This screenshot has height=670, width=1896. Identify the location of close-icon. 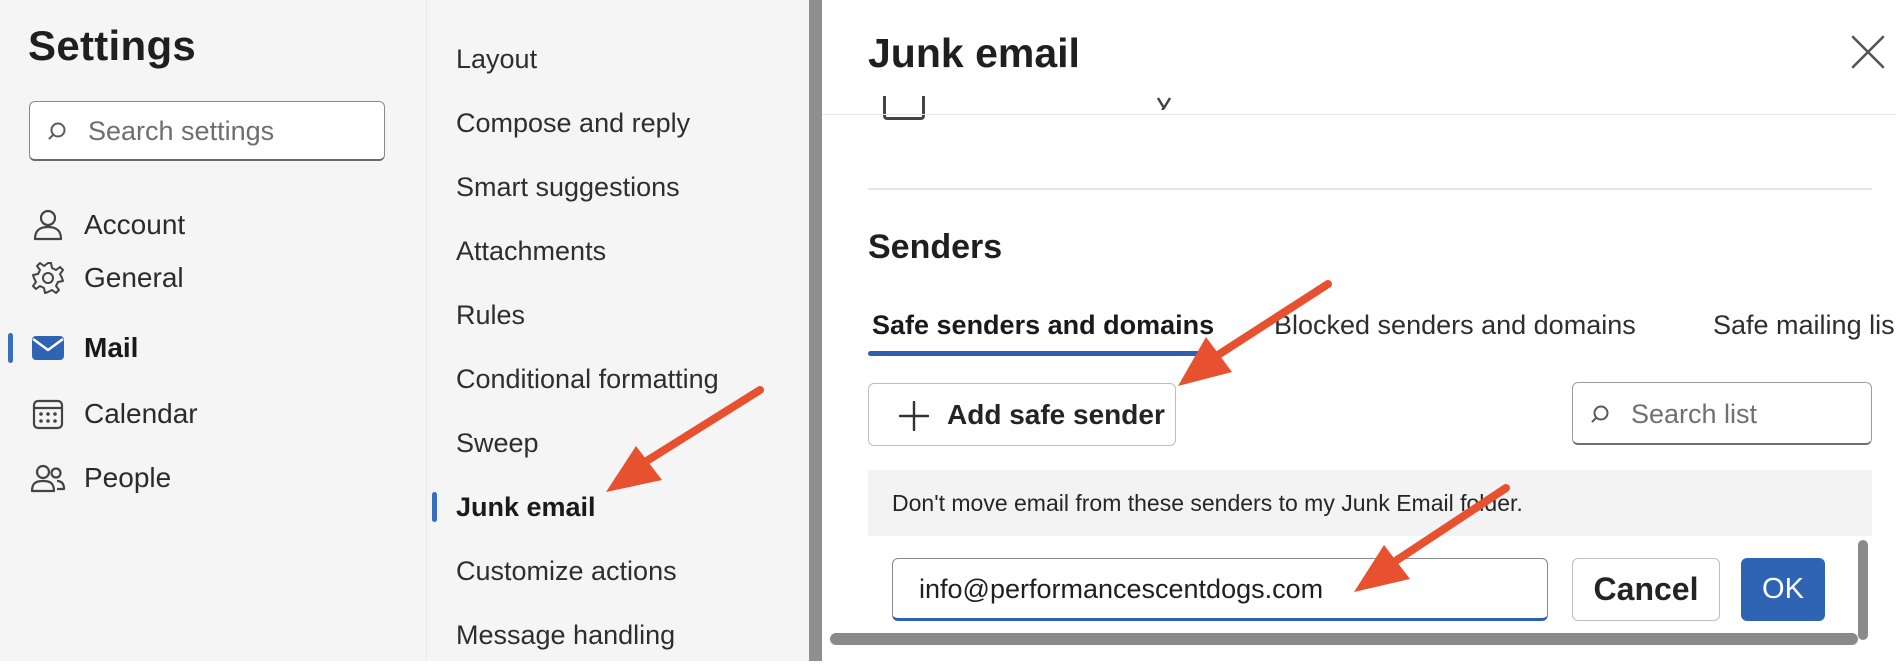
(1868, 52).